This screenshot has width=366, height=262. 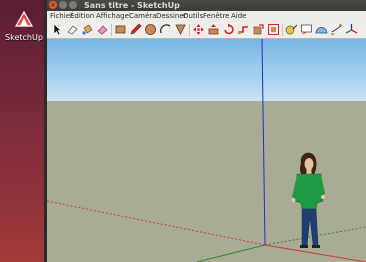 What do you see at coordinates (351, 29) in the screenshot?
I see `axes-icon` at bounding box center [351, 29].